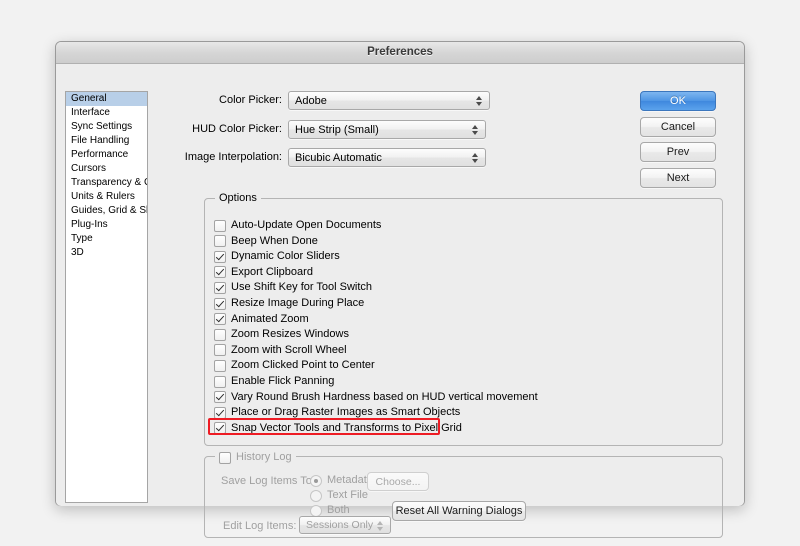 The height and width of the screenshot is (546, 800). What do you see at coordinates (220, 225) in the screenshot?
I see `checkbox-auto-update-open-documents` at bounding box center [220, 225].